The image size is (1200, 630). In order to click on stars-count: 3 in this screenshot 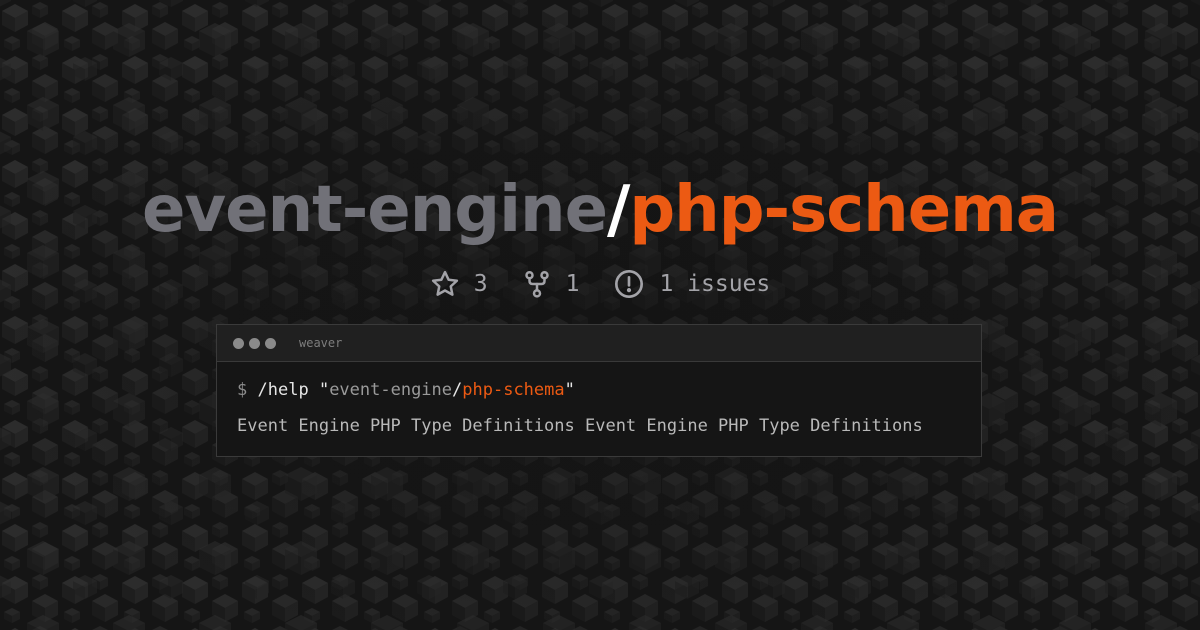, I will do `click(480, 284)`.